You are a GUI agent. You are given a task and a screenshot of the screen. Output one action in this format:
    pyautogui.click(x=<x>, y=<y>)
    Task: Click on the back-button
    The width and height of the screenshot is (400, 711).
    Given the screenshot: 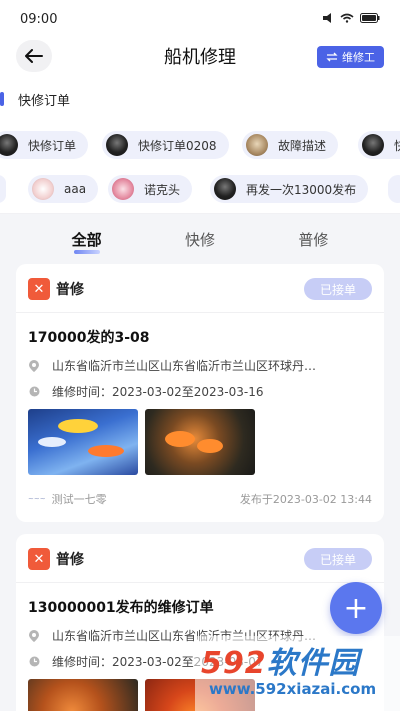 What is the action you would take?
    pyautogui.click(x=34, y=56)
    